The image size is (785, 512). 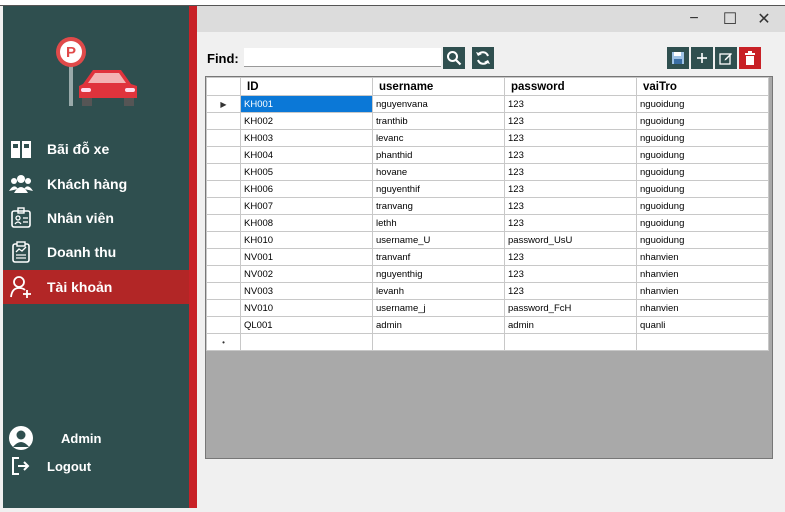 What do you see at coordinates (438, 291) in the screenshot?
I see `cell-username: levanh` at bounding box center [438, 291].